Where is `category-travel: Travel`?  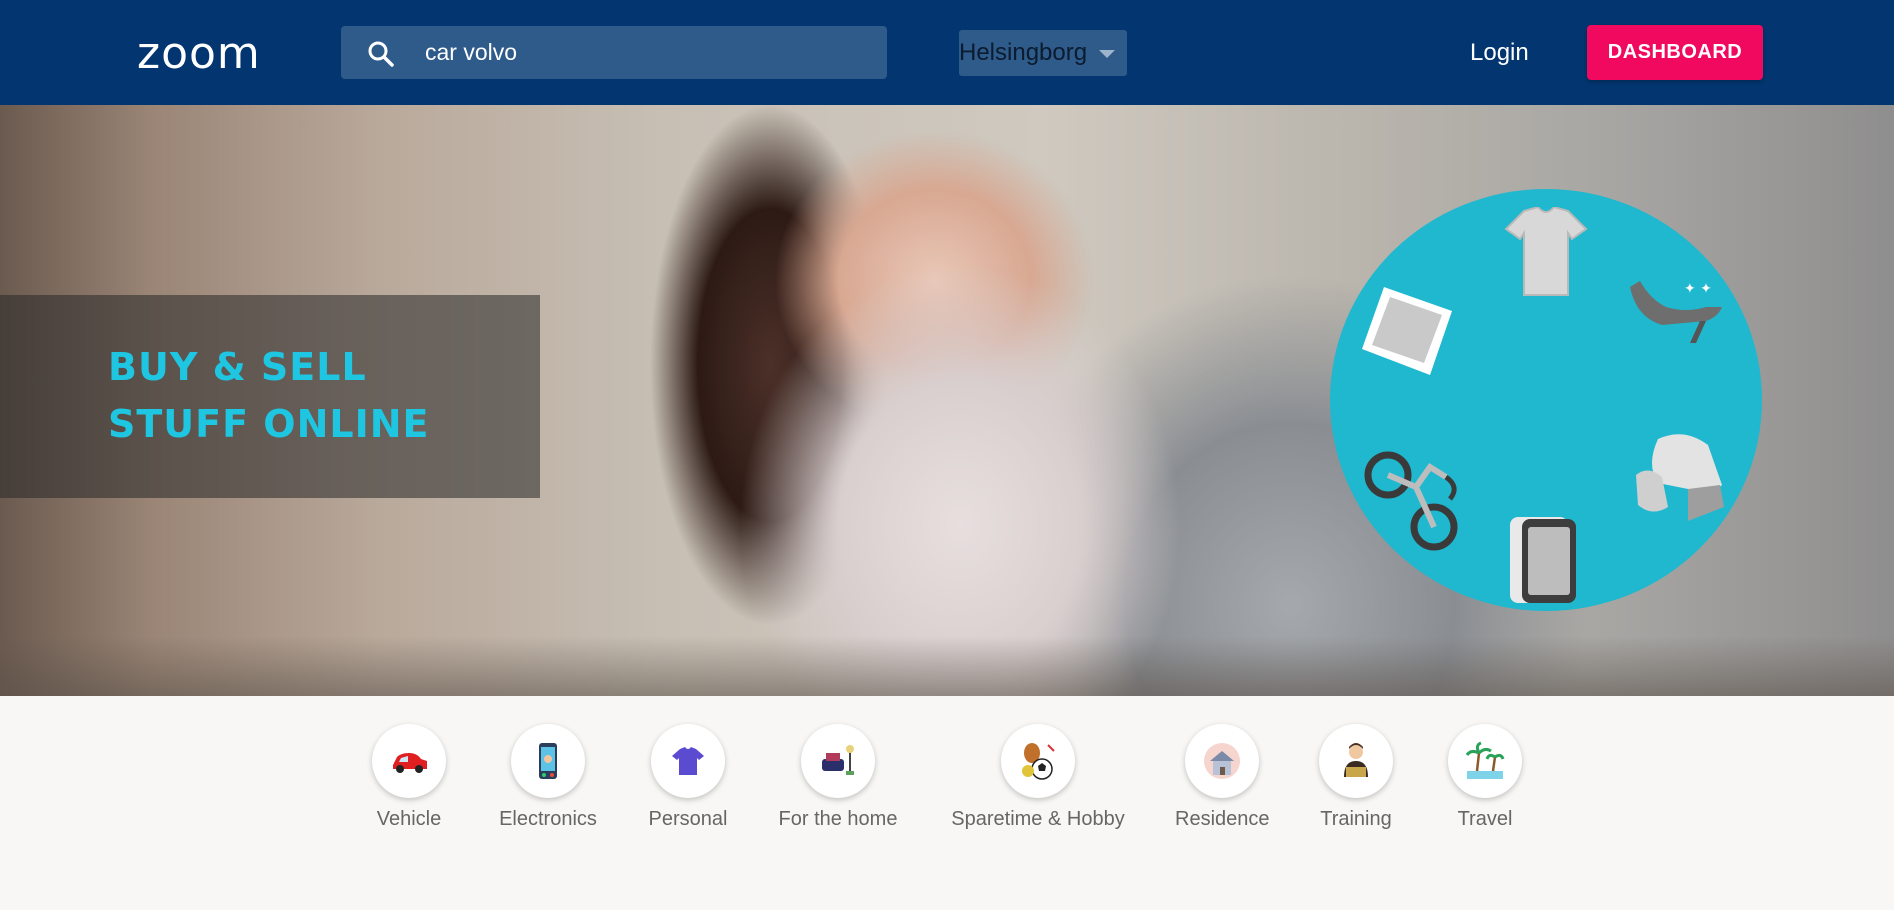
category-travel: Travel is located at coordinates (1485, 777).